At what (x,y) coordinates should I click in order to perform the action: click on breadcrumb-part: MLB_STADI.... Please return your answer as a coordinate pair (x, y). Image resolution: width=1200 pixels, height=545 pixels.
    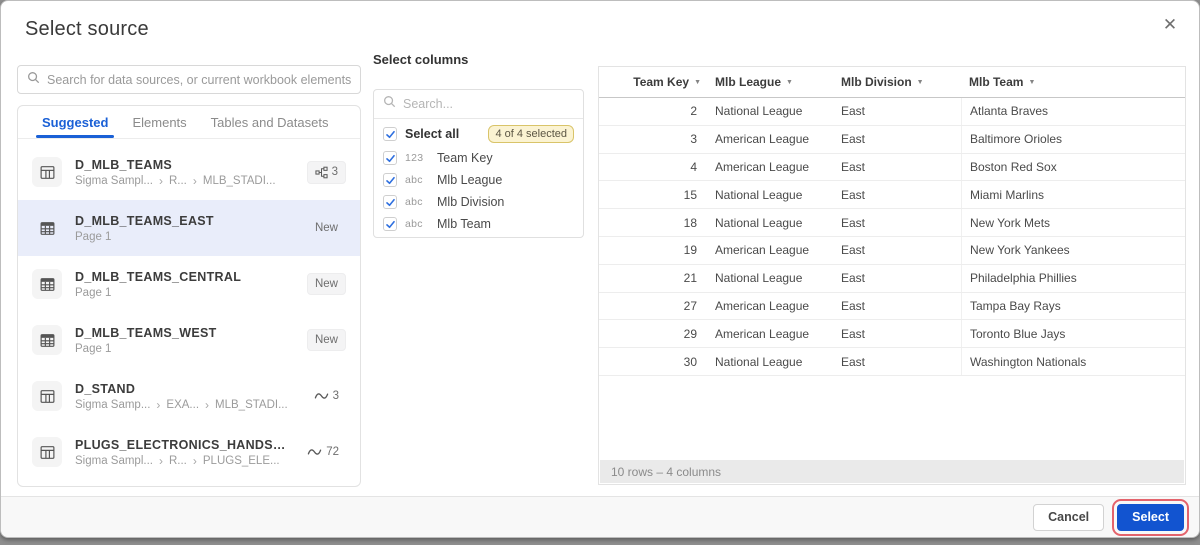
    Looking at the image, I should click on (239, 180).